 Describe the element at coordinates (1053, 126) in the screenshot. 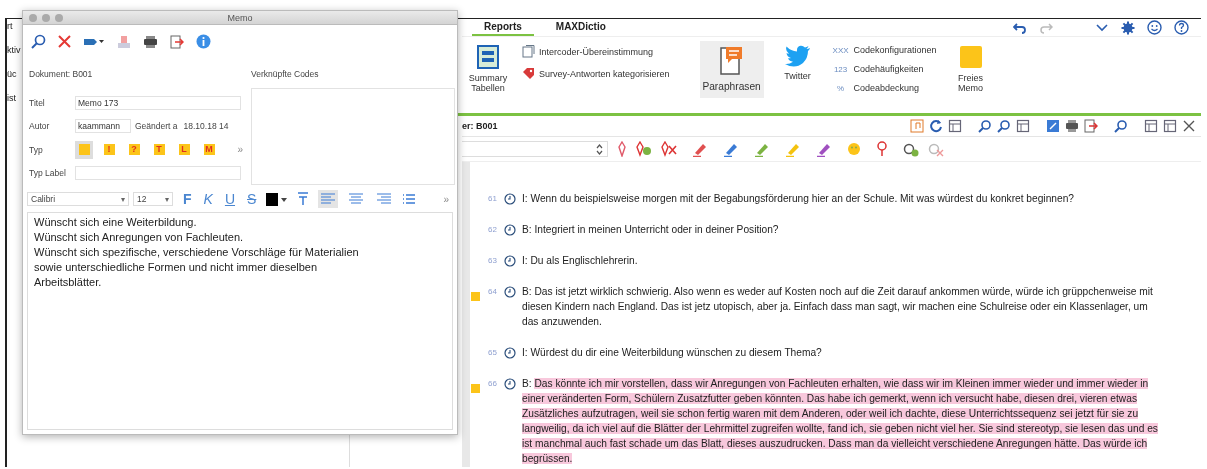

I see `edit-icon` at that location.